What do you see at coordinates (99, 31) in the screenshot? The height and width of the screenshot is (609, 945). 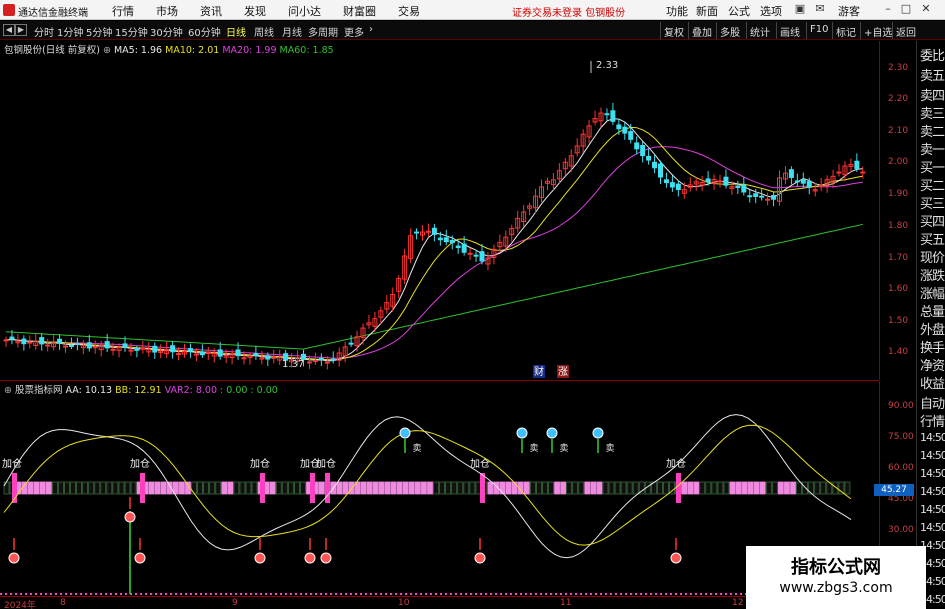 I see `period-5min: 5分钟` at bounding box center [99, 31].